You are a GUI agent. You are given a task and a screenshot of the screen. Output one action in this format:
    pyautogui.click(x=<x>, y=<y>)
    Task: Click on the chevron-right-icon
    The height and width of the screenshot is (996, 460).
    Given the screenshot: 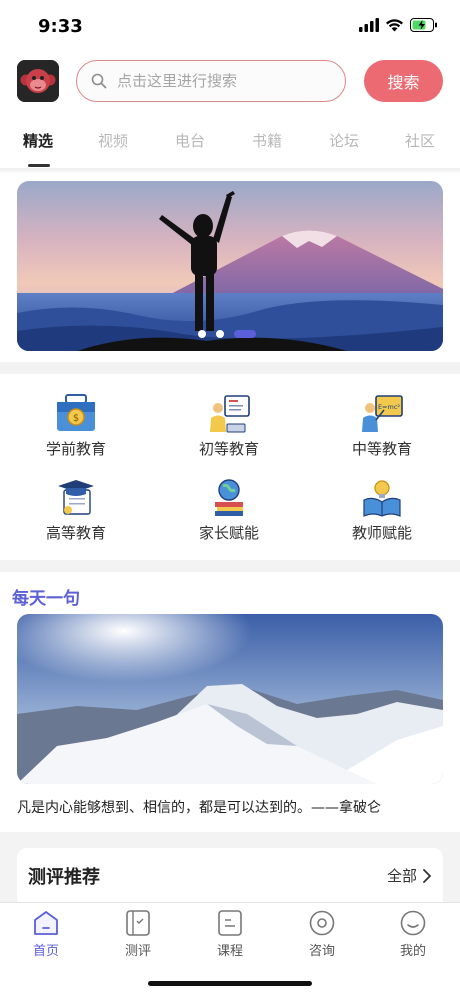 What is the action you would take?
    pyautogui.click(x=427, y=875)
    